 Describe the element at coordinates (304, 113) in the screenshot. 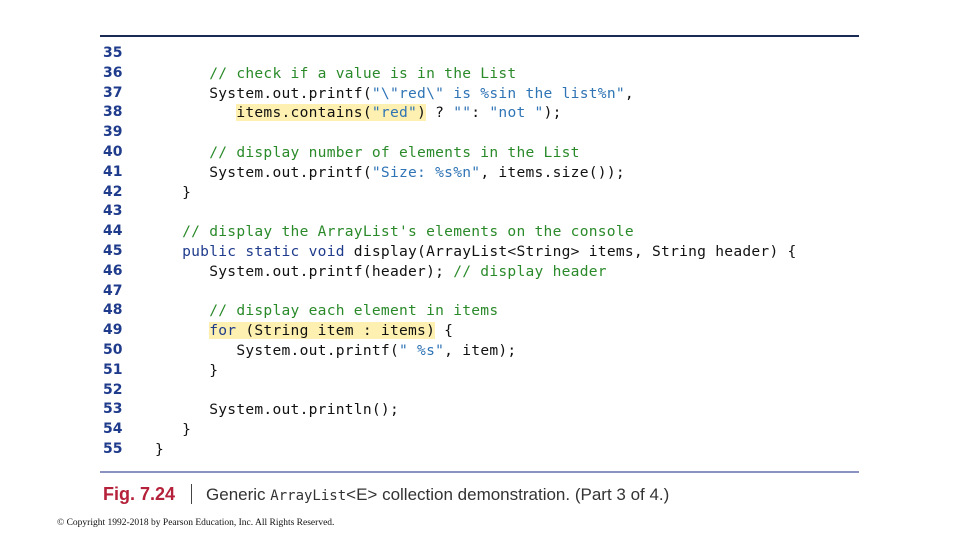

I see `code-token-plain: items.contains(` at that location.